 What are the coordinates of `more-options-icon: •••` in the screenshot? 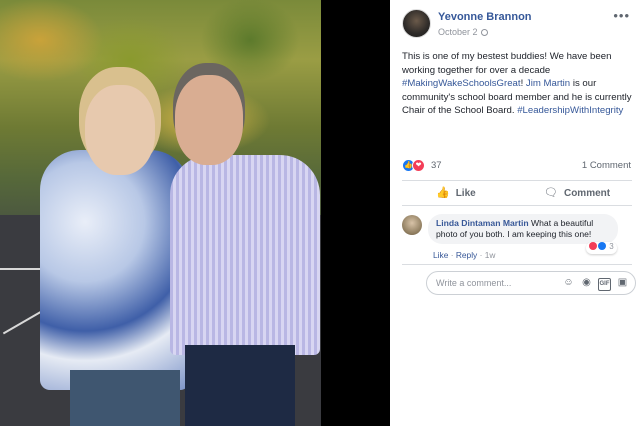 It's located at (621, 15).